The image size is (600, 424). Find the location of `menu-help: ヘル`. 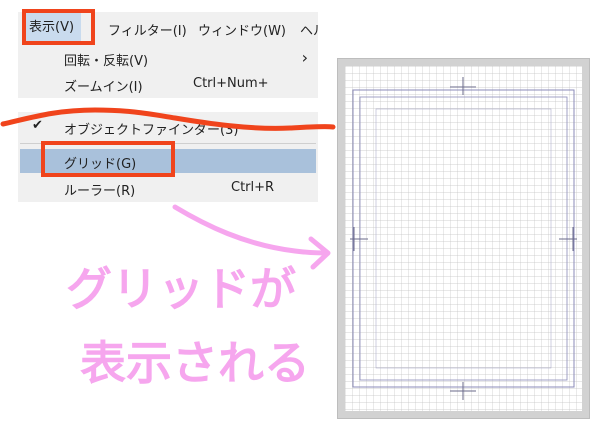

menu-help: ヘル is located at coordinates (309, 29).